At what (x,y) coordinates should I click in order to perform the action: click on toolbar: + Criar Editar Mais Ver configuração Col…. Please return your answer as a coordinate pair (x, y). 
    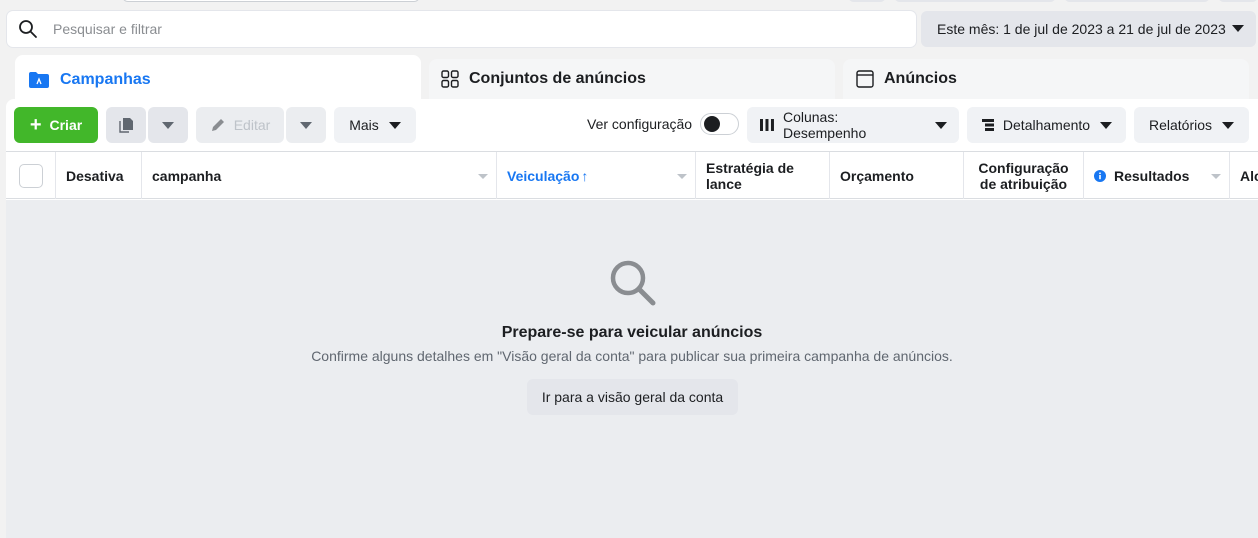
    Looking at the image, I should click on (632, 125).